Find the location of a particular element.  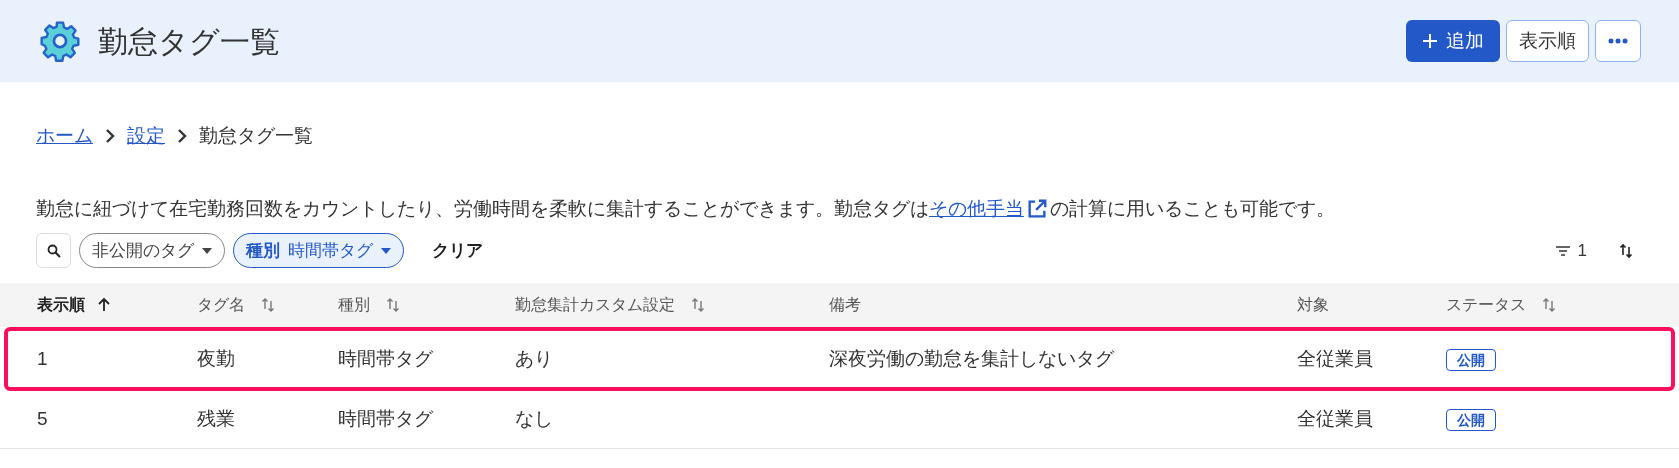

filter-icon is located at coordinates (1562, 250).